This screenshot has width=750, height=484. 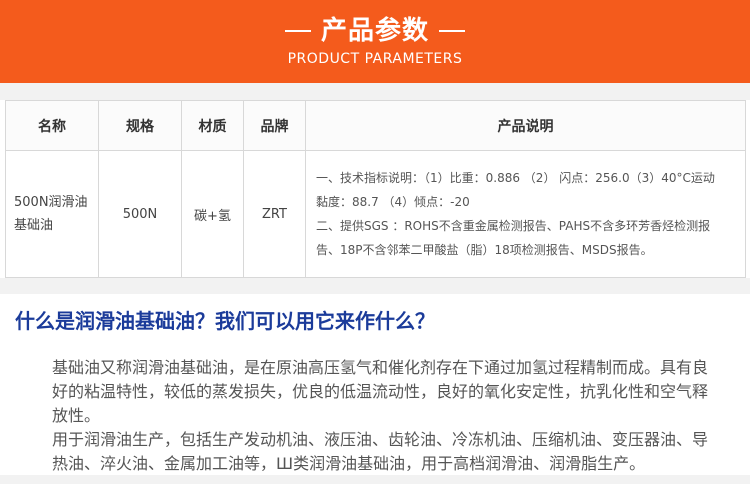 I want to click on banner-subtitle: PRODUCT PARAMETERS, so click(x=375, y=59).